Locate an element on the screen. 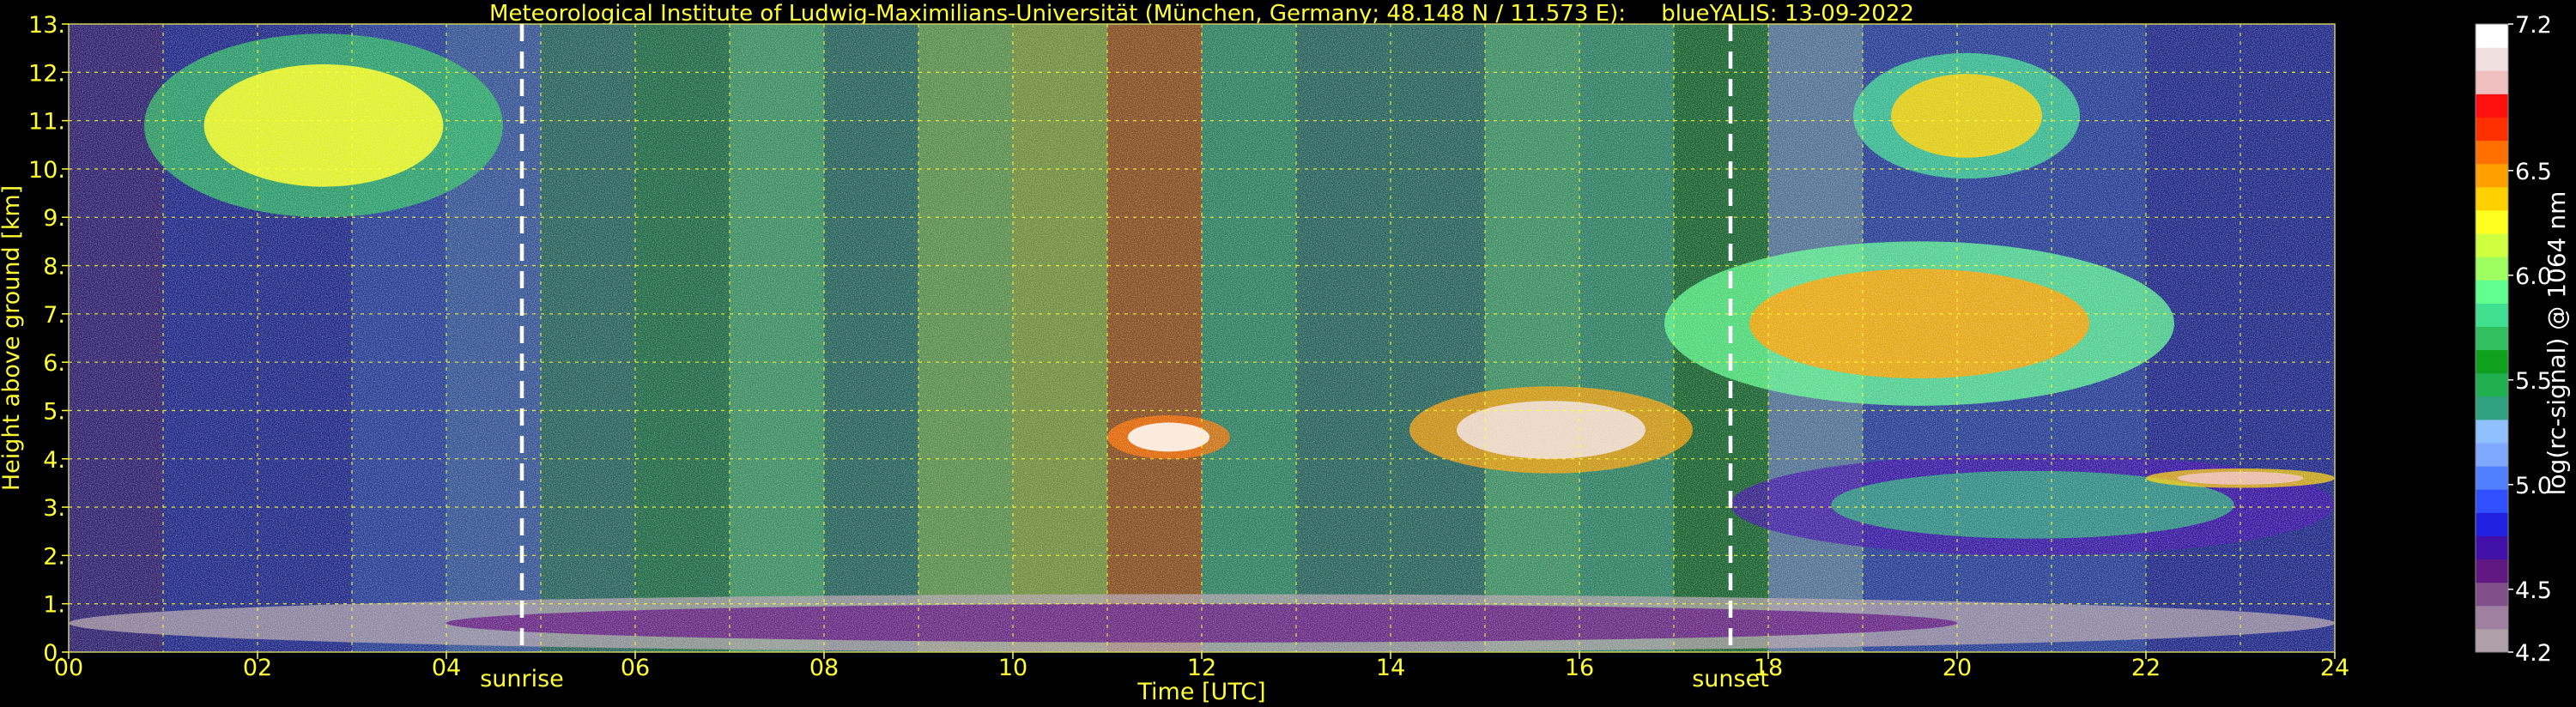 The image size is (2576, 707). y-tick-label: 11. is located at coordinates (46, 123).